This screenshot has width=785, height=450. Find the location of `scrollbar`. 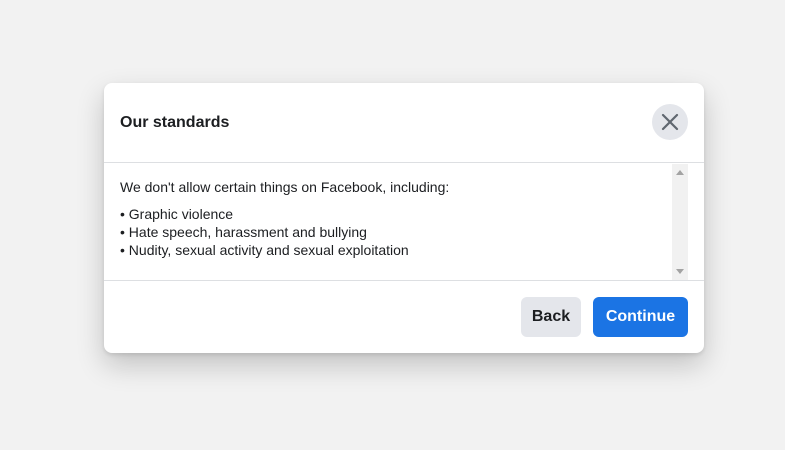

scrollbar is located at coordinates (680, 222).